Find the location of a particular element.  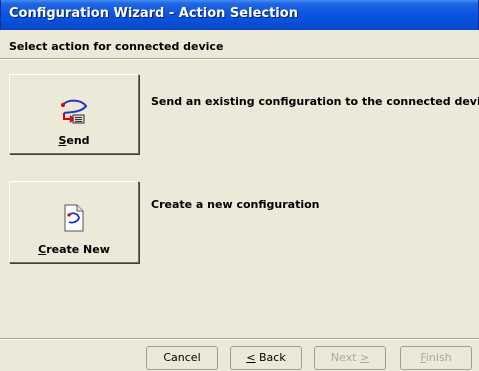

send-button: Send is located at coordinates (74, 114).